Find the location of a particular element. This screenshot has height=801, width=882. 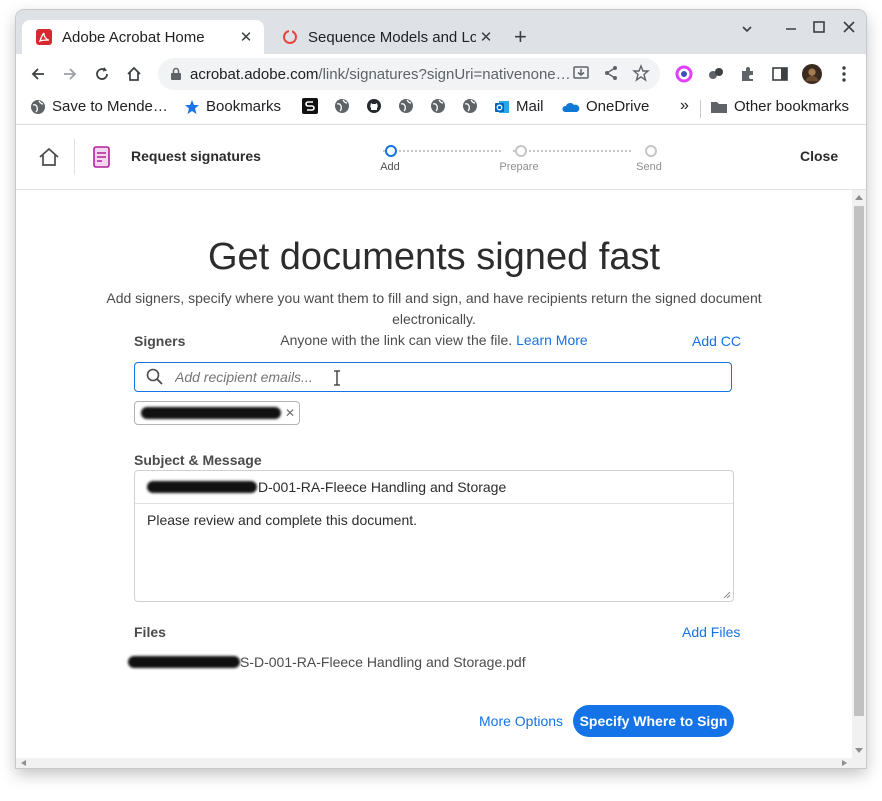

step-add-dot is located at coordinates (391, 151).